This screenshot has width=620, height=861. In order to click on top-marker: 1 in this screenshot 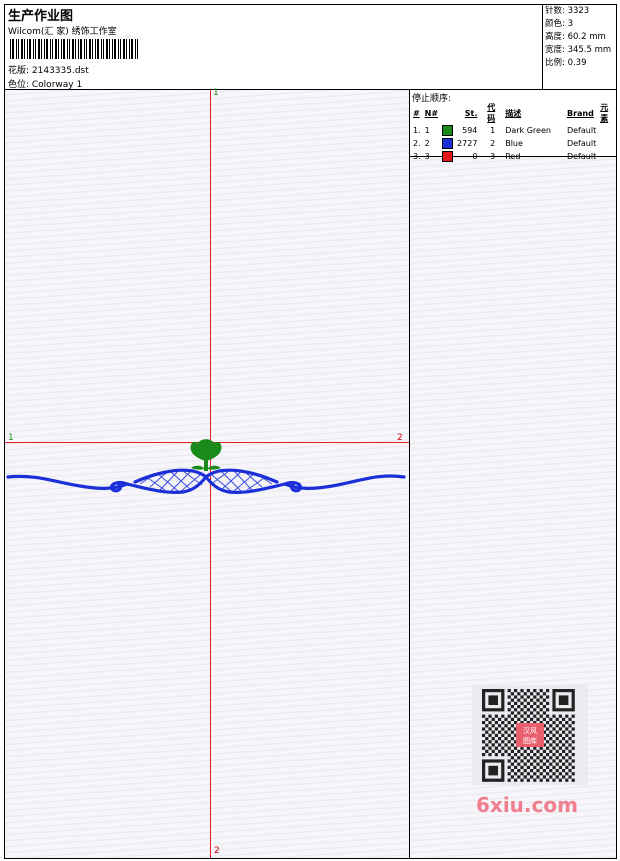, I will do `click(216, 93)`.